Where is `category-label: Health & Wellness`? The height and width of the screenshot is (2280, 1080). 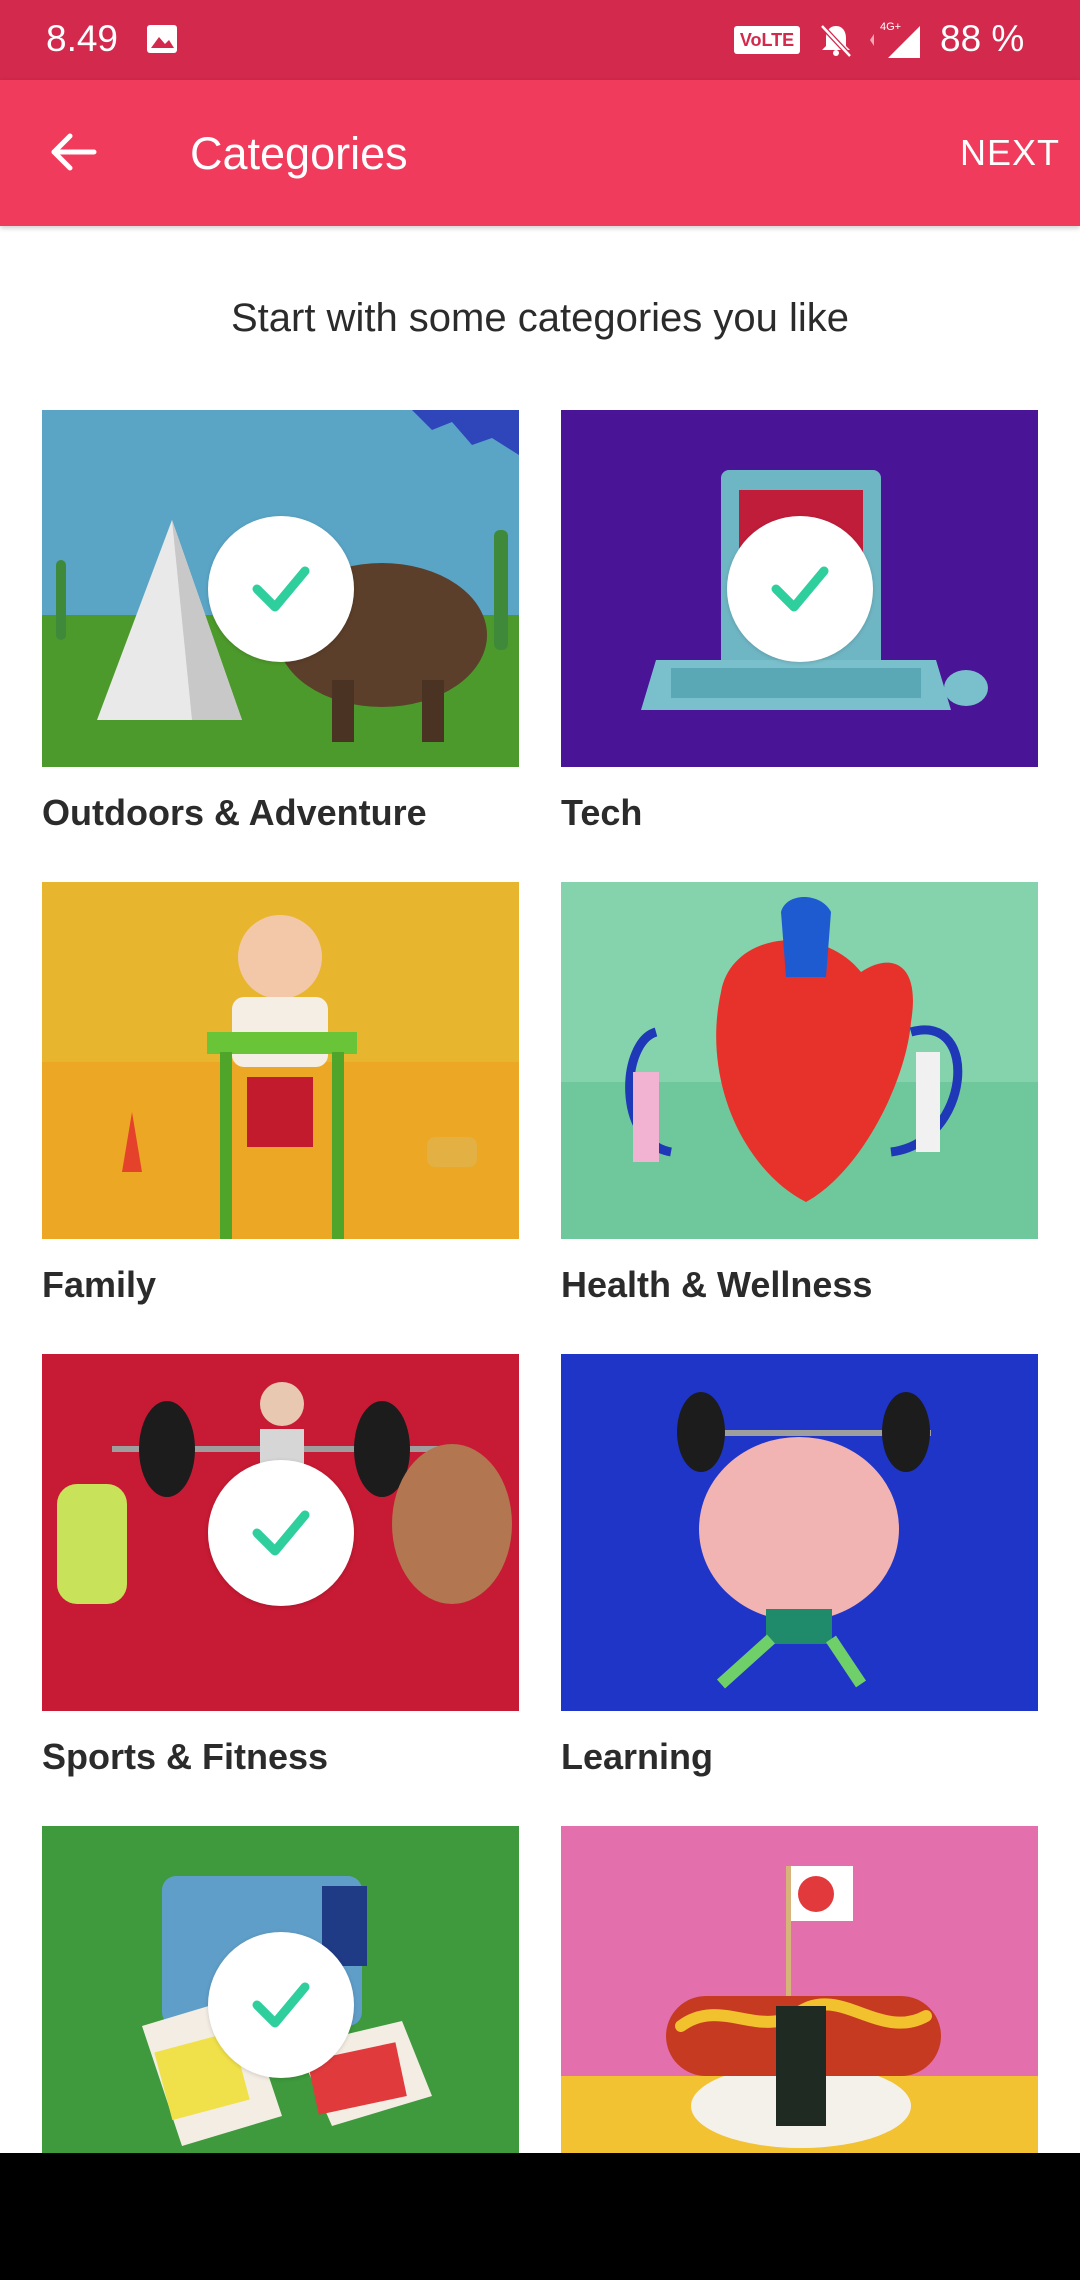
category-label: Health & Wellness is located at coordinates (717, 1284).